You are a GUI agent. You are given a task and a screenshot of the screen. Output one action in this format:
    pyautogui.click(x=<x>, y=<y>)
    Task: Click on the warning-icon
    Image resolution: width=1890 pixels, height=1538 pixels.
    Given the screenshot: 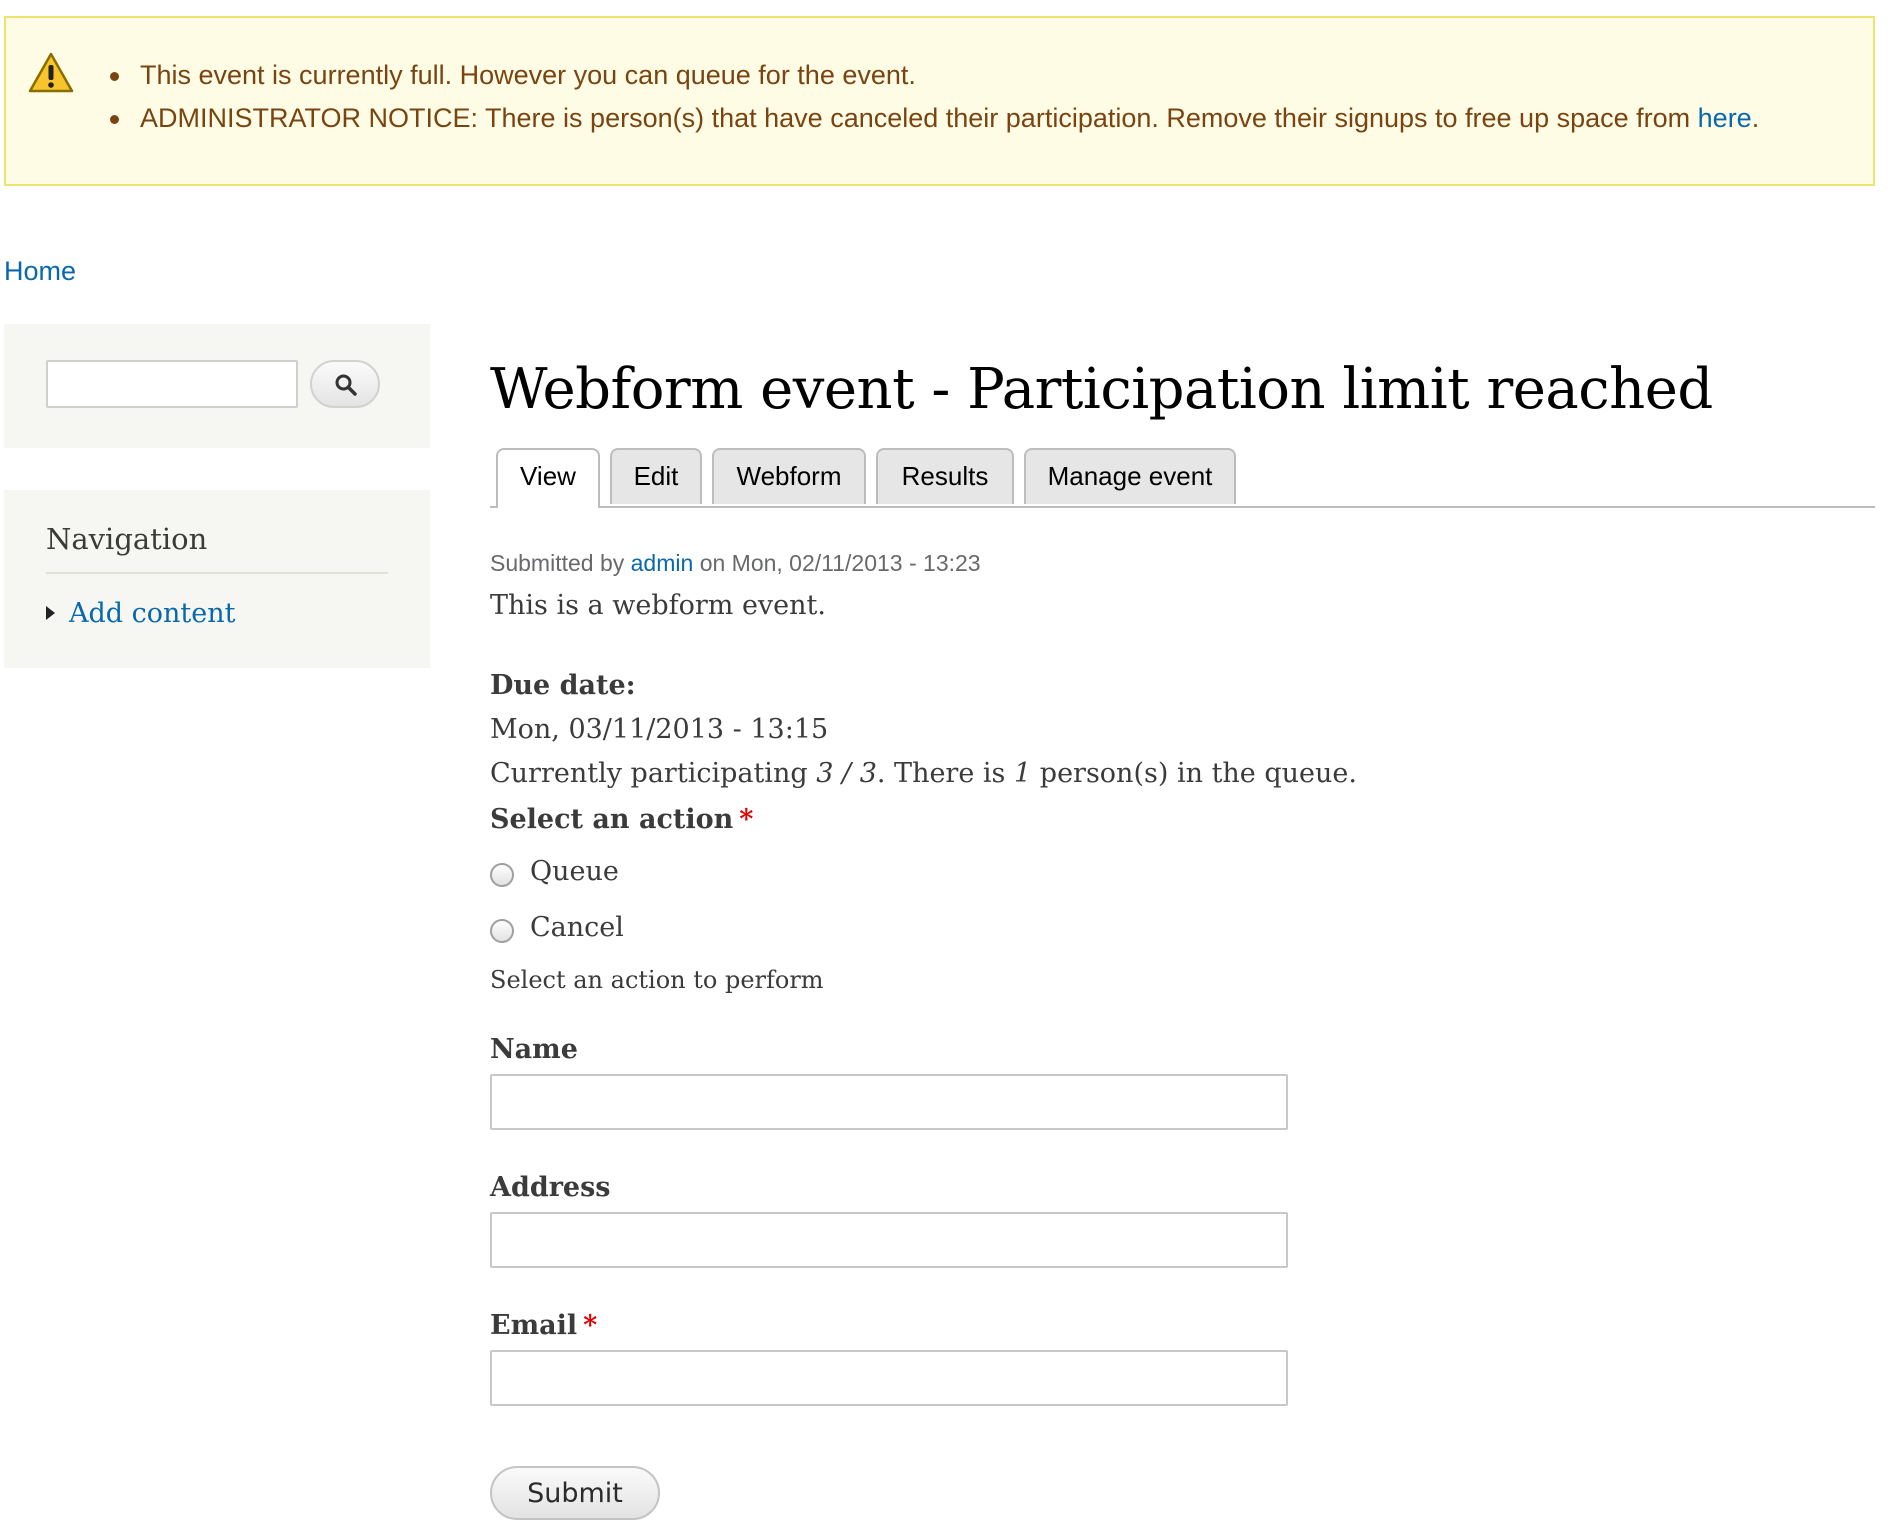 What is the action you would take?
    pyautogui.click(x=51, y=72)
    